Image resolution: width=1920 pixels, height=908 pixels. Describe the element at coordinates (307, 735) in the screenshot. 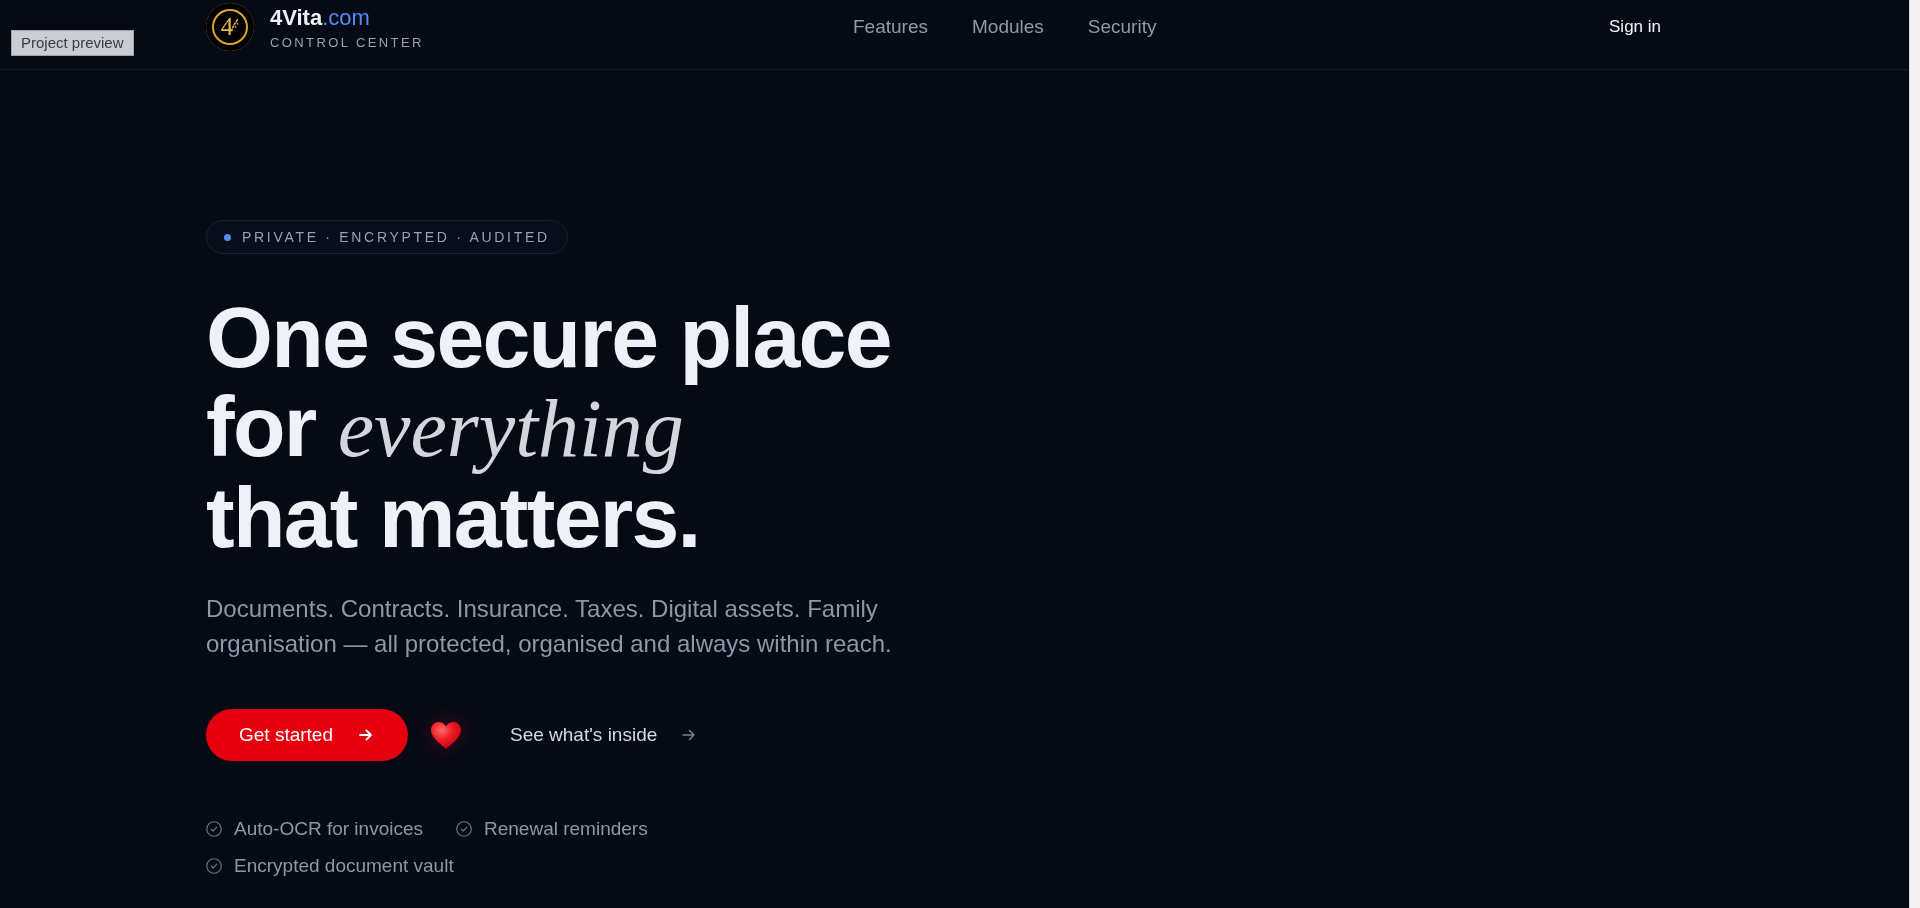

I see `get-started-button: Get started` at that location.